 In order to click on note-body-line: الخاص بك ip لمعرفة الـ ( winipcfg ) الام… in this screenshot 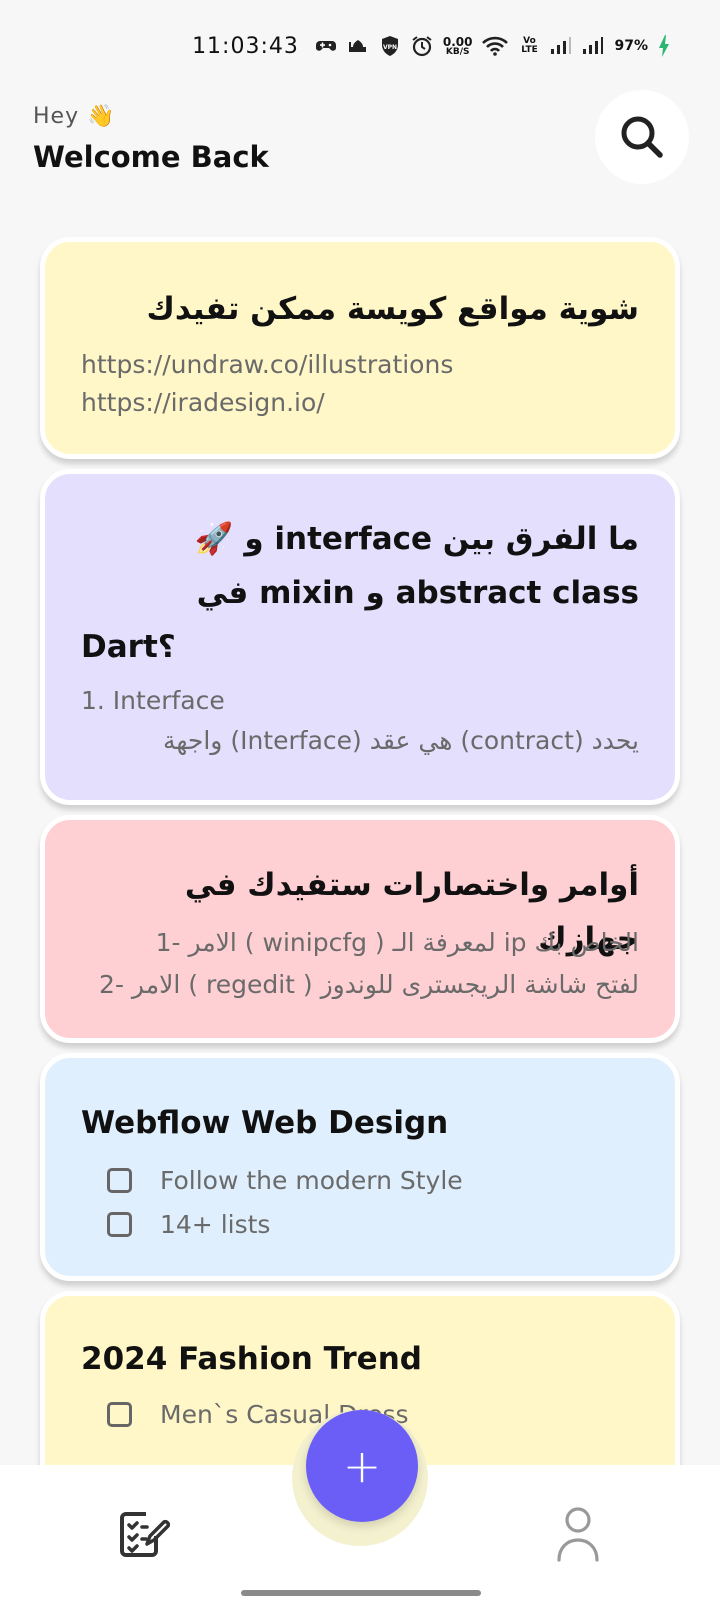, I will do `click(397, 942)`.